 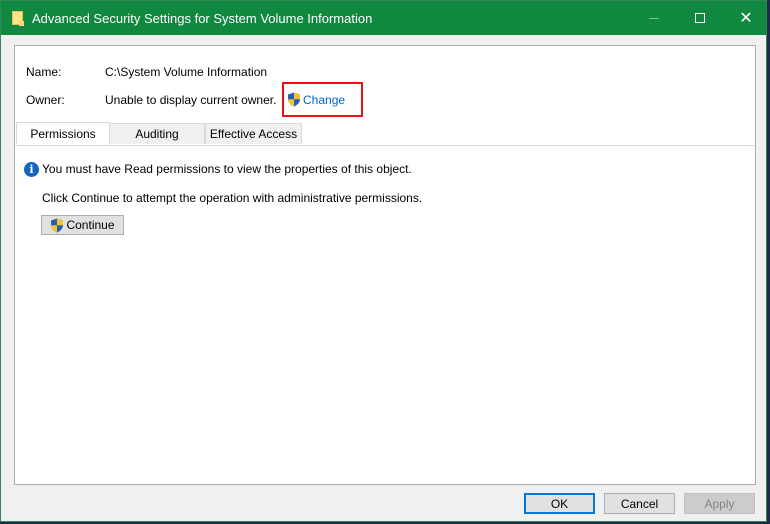 What do you see at coordinates (90, 225) in the screenshot?
I see `continue-button-label: Continue` at bounding box center [90, 225].